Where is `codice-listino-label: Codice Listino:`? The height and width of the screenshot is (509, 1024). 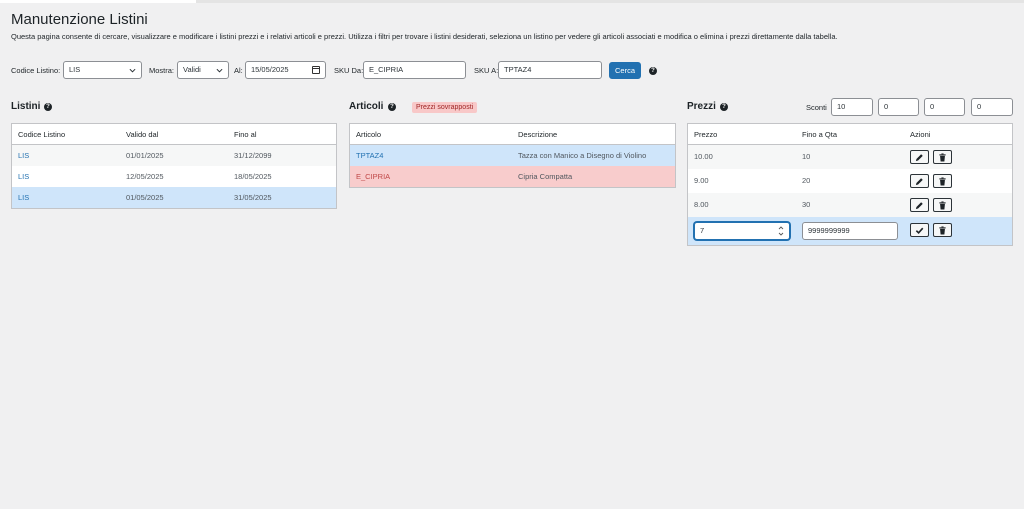
codice-listino-label: Codice Listino: is located at coordinates (36, 70).